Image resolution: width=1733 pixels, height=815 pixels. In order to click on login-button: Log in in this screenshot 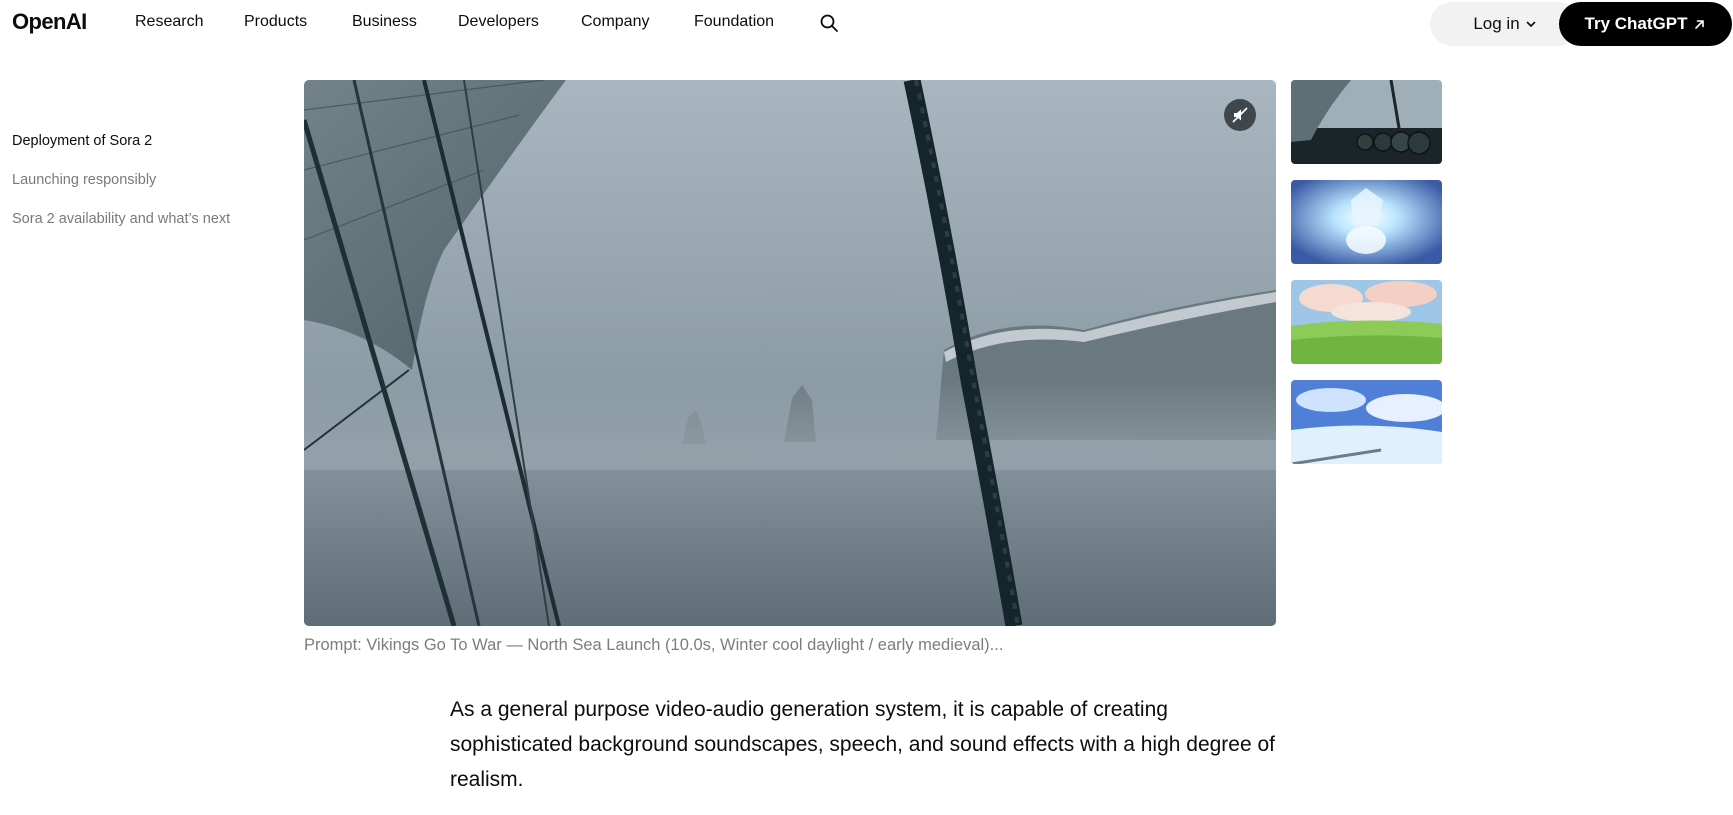, I will do `click(1505, 24)`.